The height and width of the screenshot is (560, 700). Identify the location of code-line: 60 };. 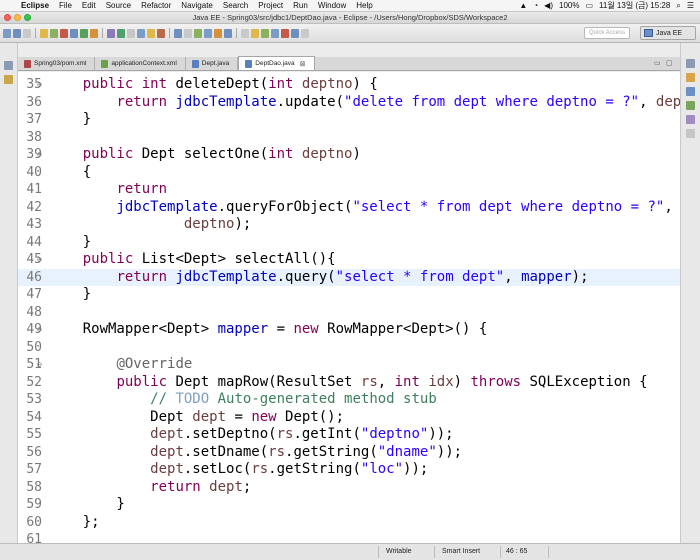
(349, 523).